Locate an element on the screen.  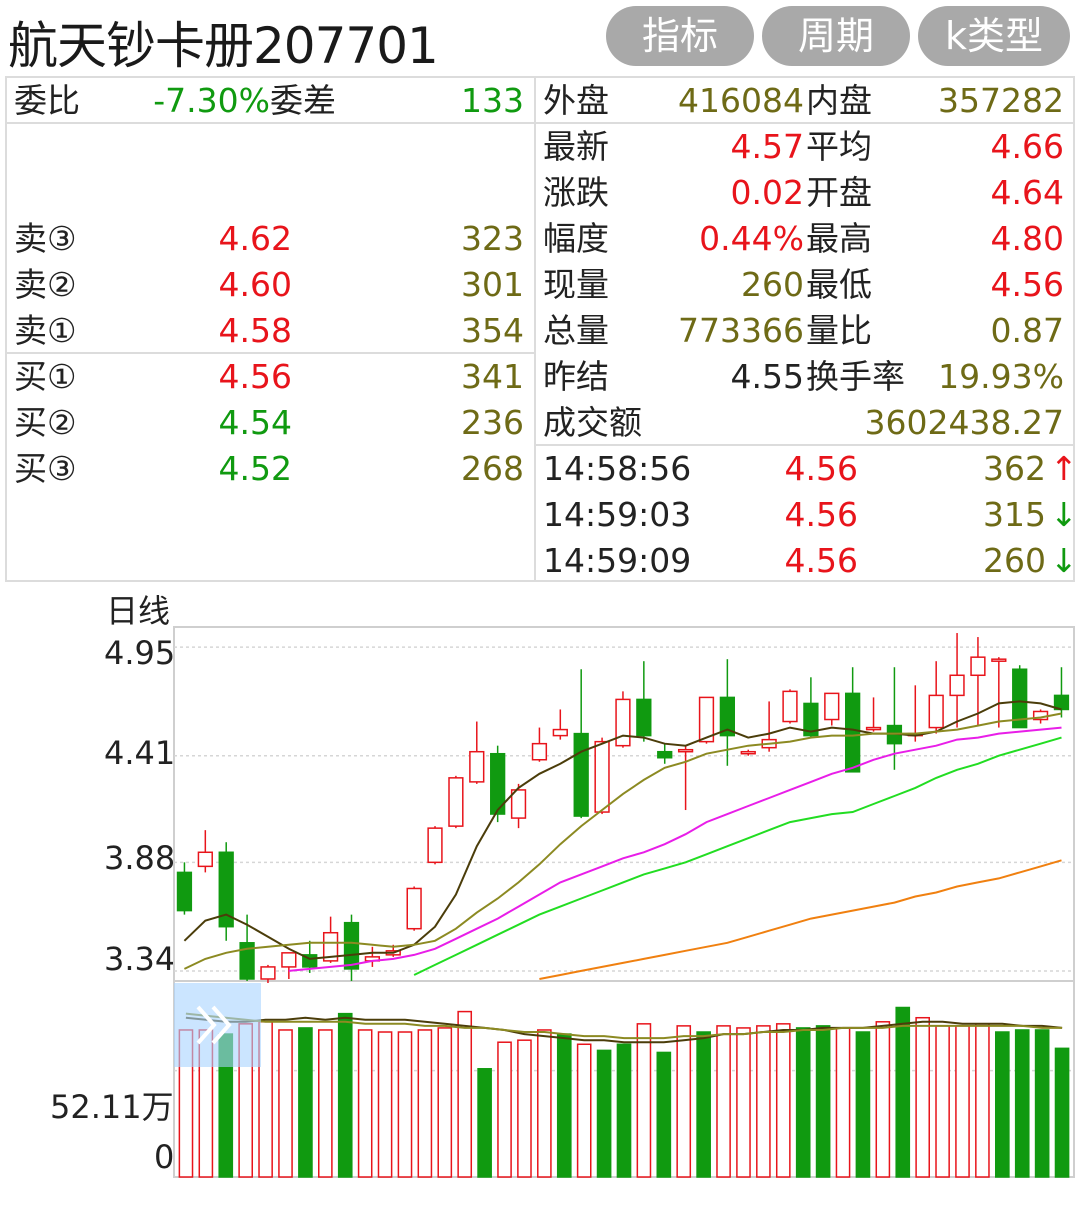
volume-ma-lines is located at coordinates (624, 1028).